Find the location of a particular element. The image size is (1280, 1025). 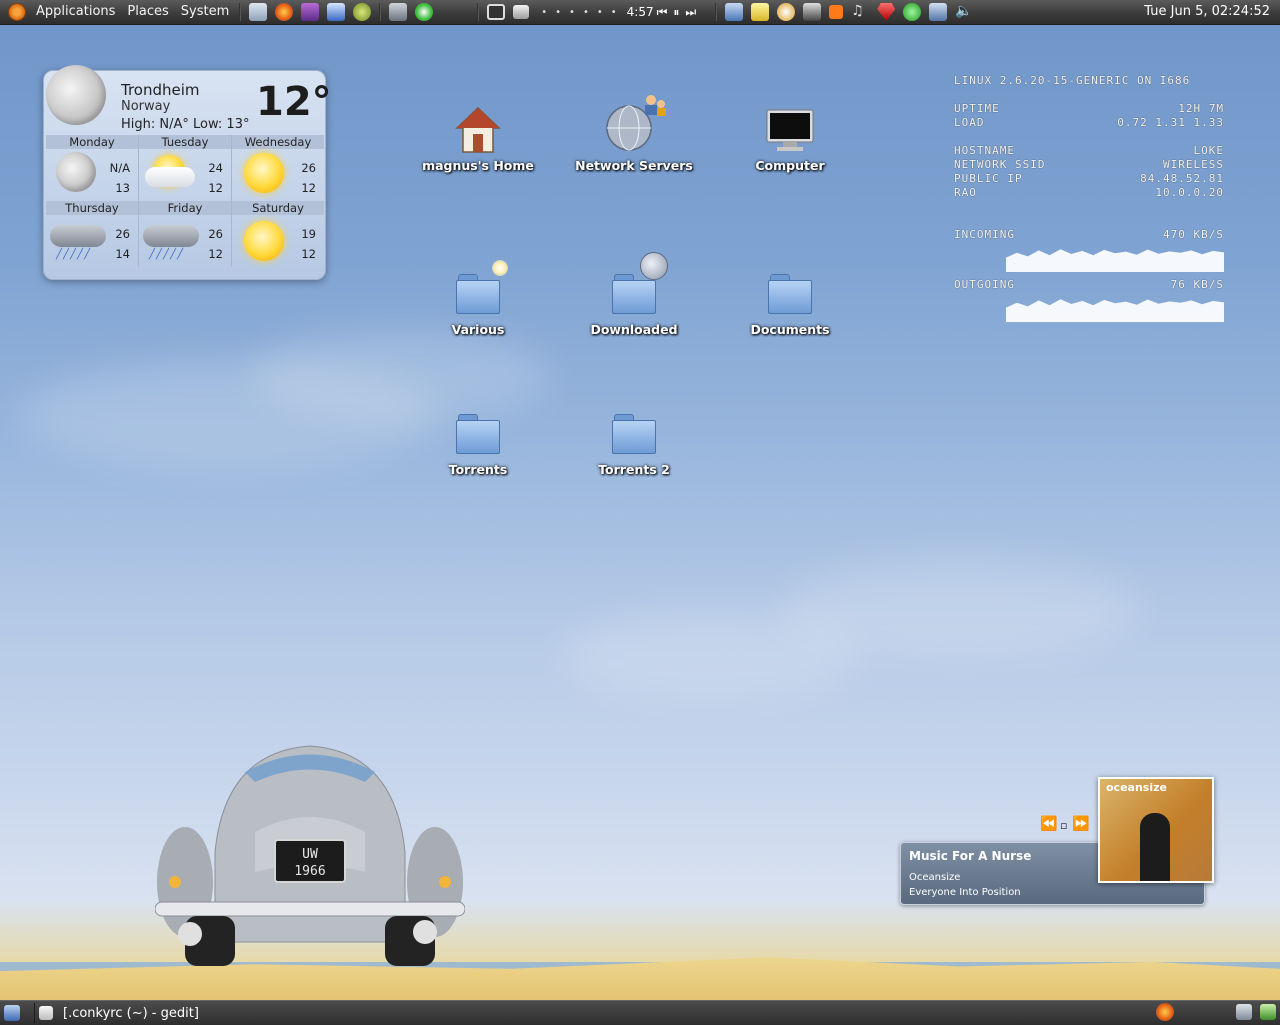

forecast-day: Friday ╱╱╱╱╱ 26 12 is located at coordinates (185, 234).